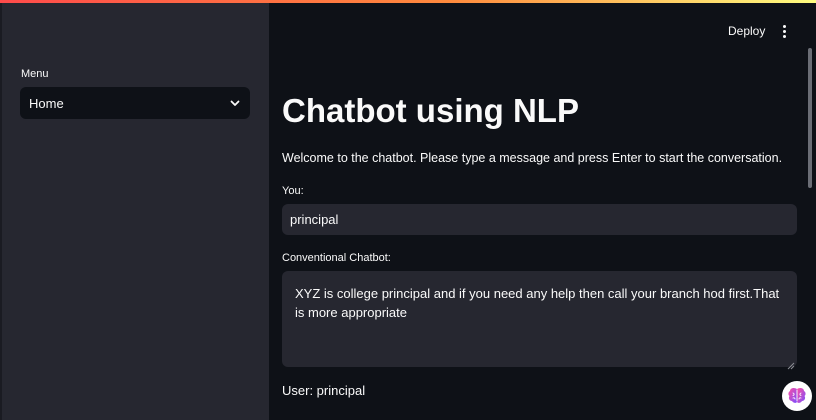 The image size is (816, 420). Describe the element at coordinates (336, 258) in the screenshot. I see `chatbot-label: Conventional Chatbot:` at that location.